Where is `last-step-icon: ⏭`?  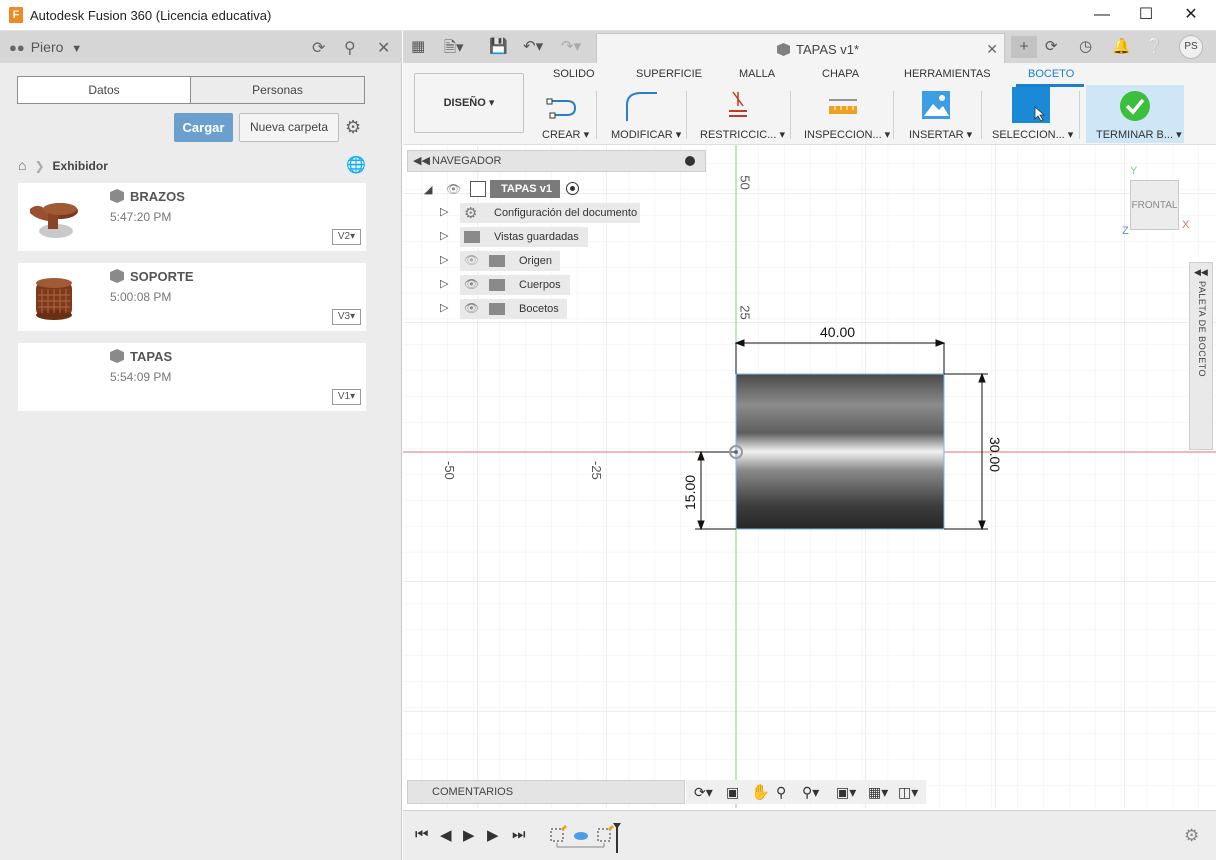
last-step-icon: ⏭ is located at coordinates (519, 834).